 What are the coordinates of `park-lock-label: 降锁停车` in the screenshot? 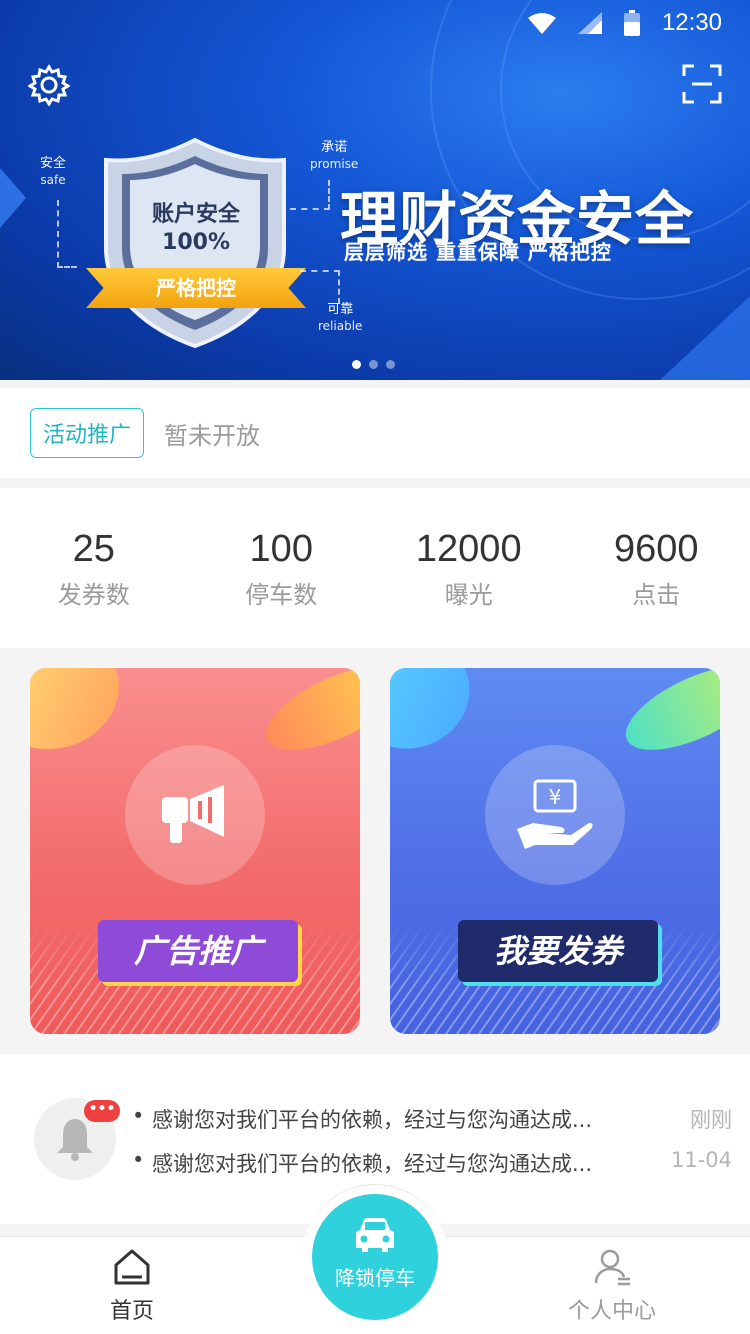 It's located at (375, 1278).